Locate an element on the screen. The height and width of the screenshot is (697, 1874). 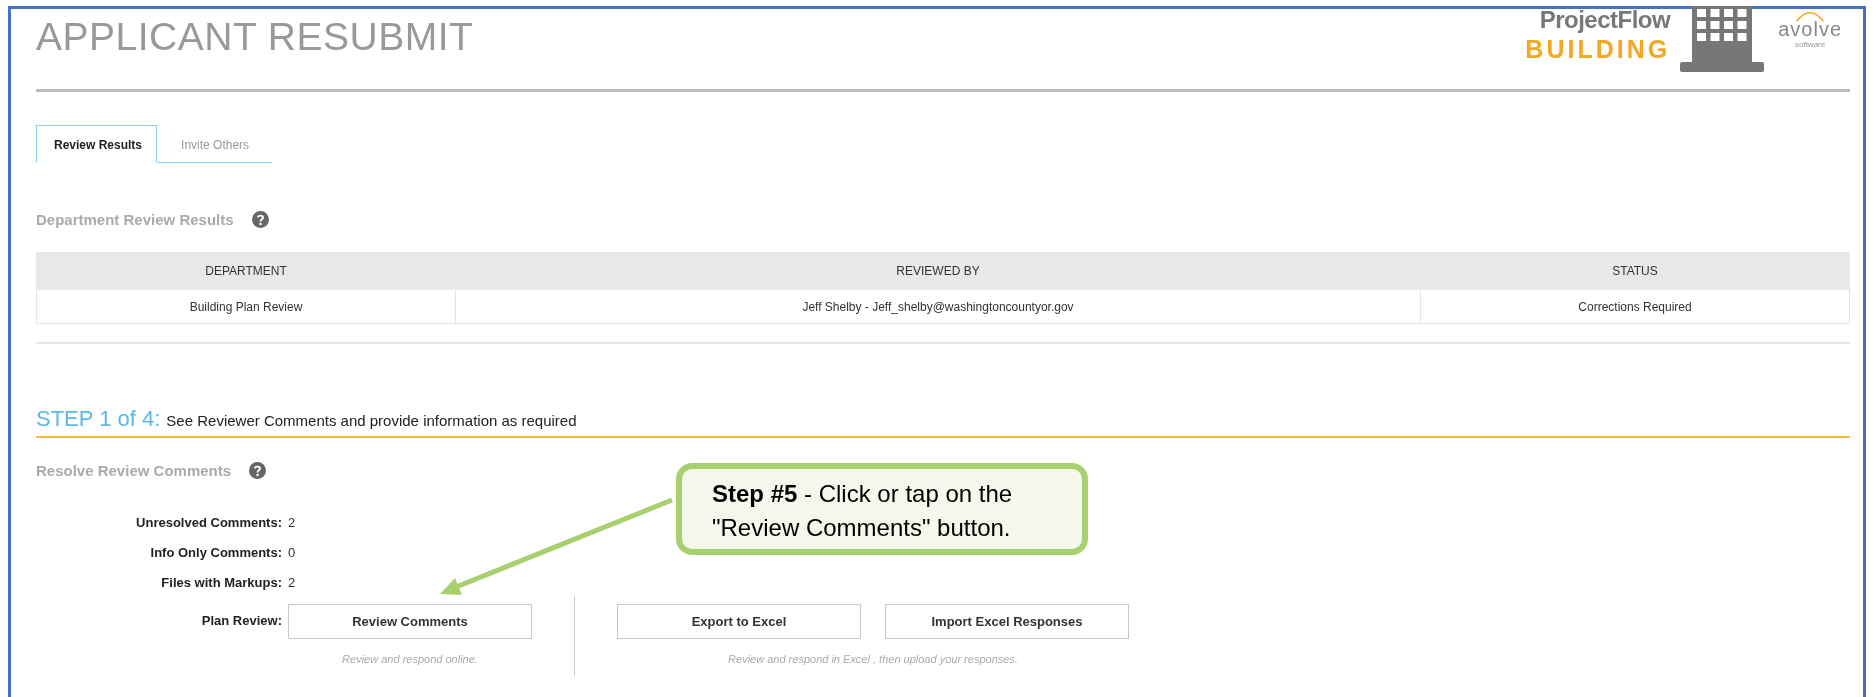
callout-note: Step #5 - Click or tap on the "Review Comments" button. is located at coordinates (882, 509).